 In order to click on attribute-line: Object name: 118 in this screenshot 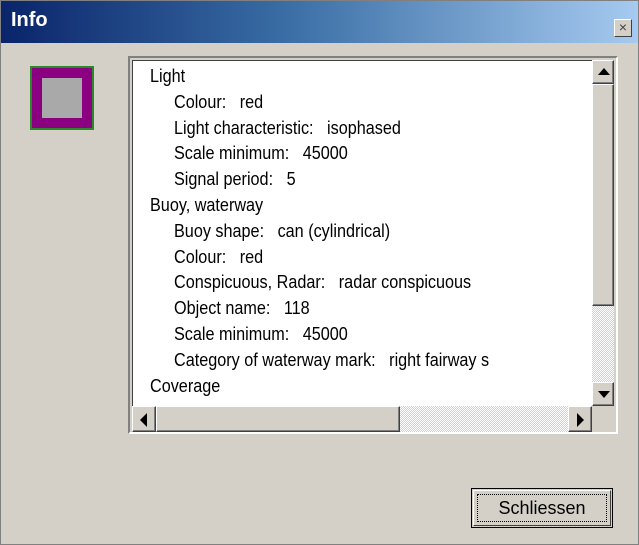, I will do `click(242, 308)`.